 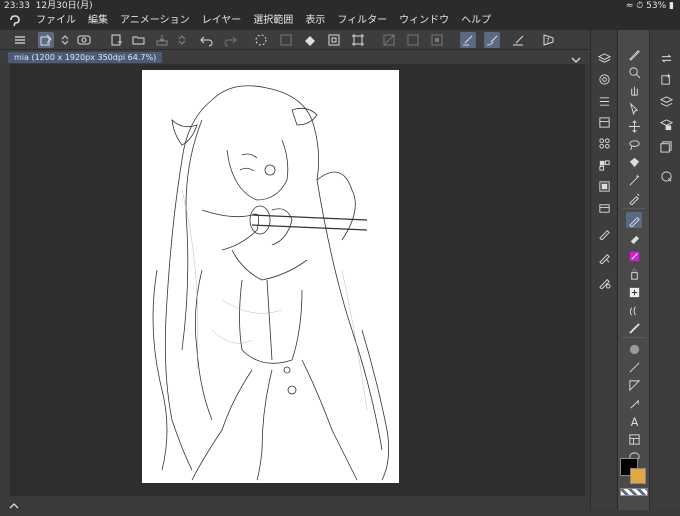 I want to click on move-icon, so click(x=634, y=126).